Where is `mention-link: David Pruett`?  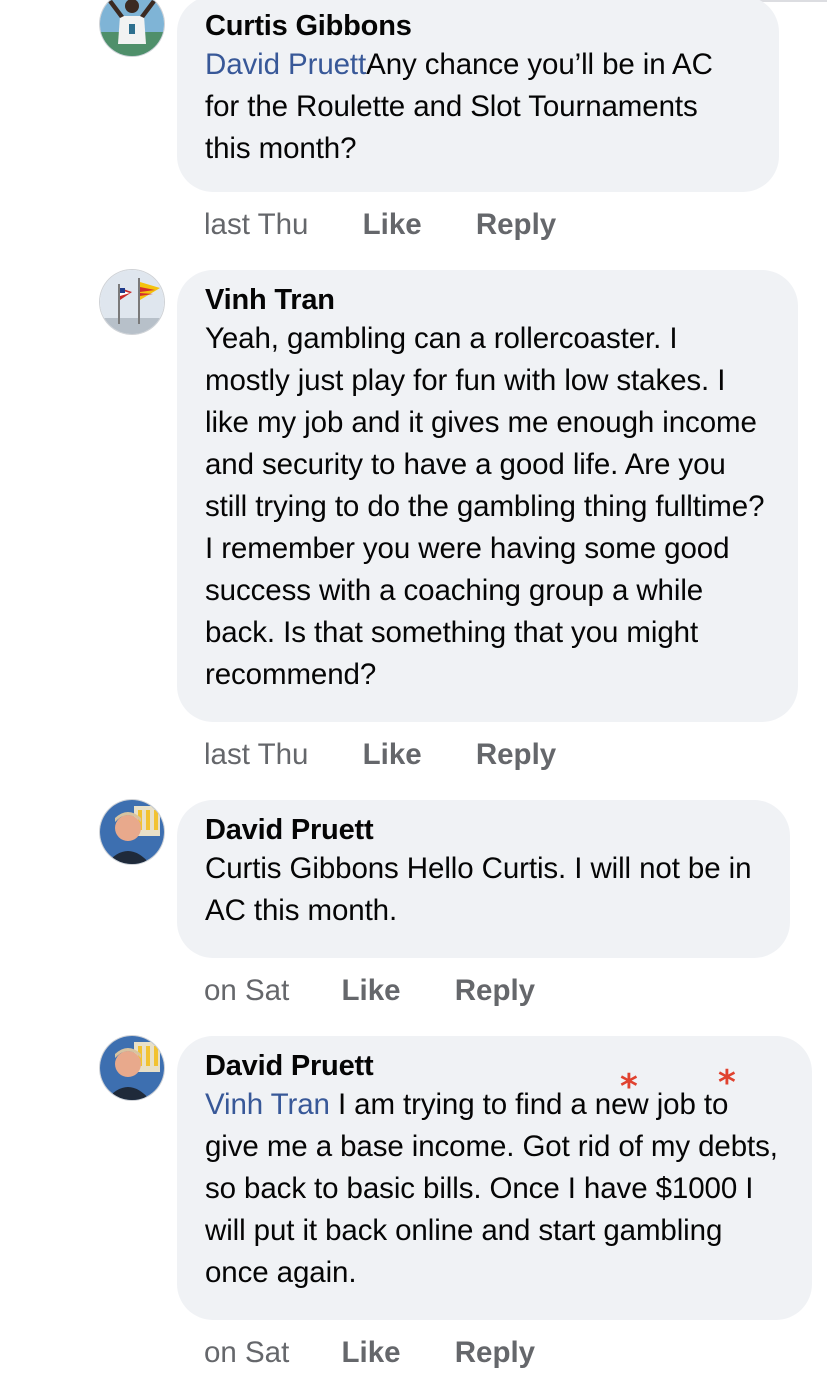
mention-link: David Pruett is located at coordinates (285, 64).